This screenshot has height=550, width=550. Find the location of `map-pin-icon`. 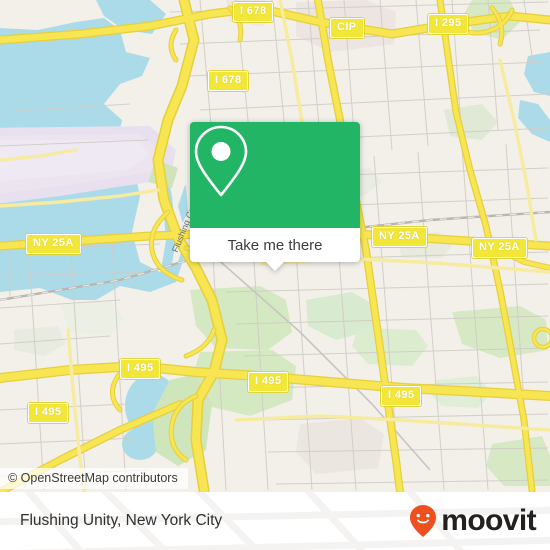

map-pin-icon is located at coordinates (221, 161).